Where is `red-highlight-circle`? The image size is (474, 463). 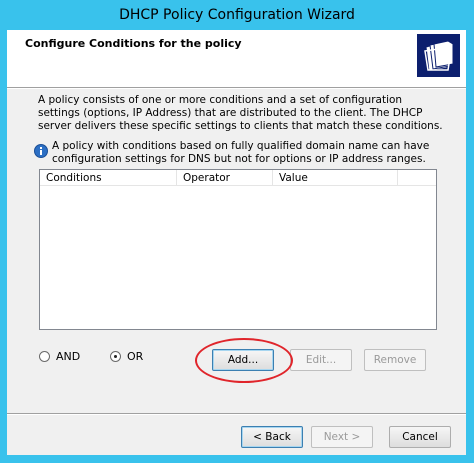 red-highlight-circle is located at coordinates (244, 360).